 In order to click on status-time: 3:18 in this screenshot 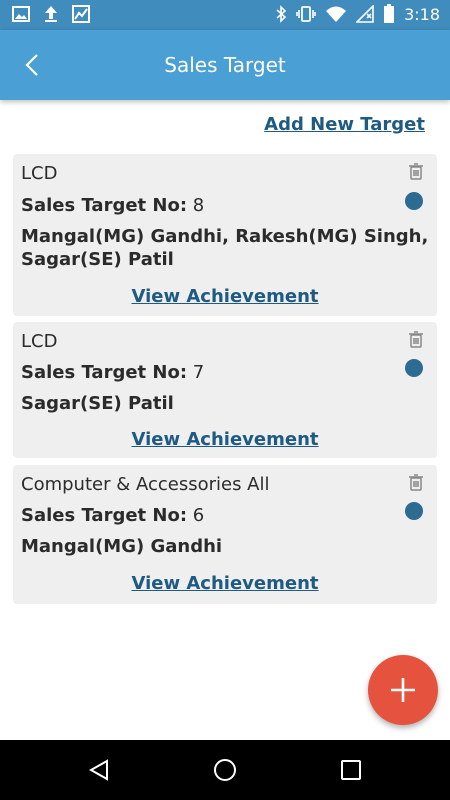, I will do `click(422, 14)`.